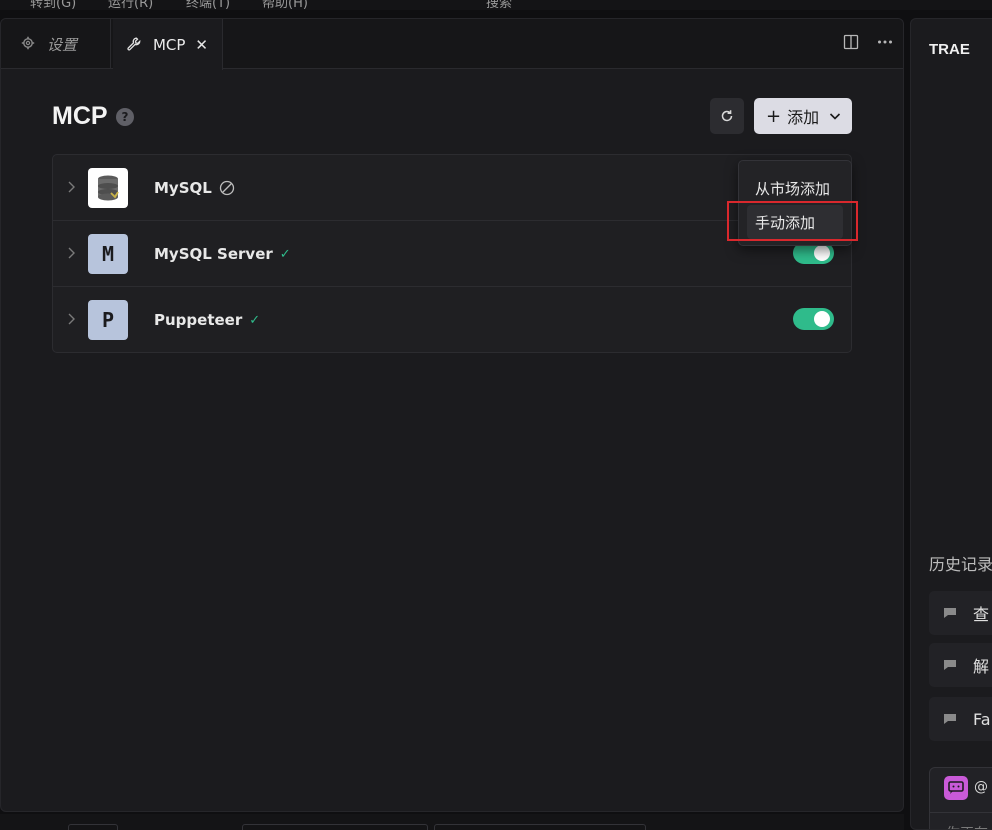 Image resolution: width=992 pixels, height=830 pixels. I want to click on menu-search: 搜索, so click(499, 5).